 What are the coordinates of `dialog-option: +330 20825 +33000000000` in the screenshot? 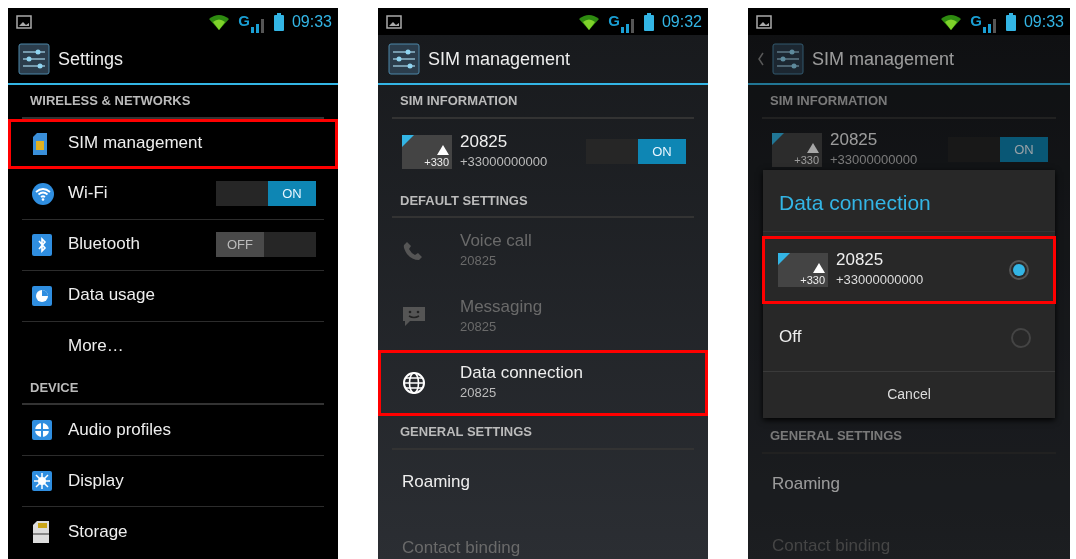 It's located at (909, 270).